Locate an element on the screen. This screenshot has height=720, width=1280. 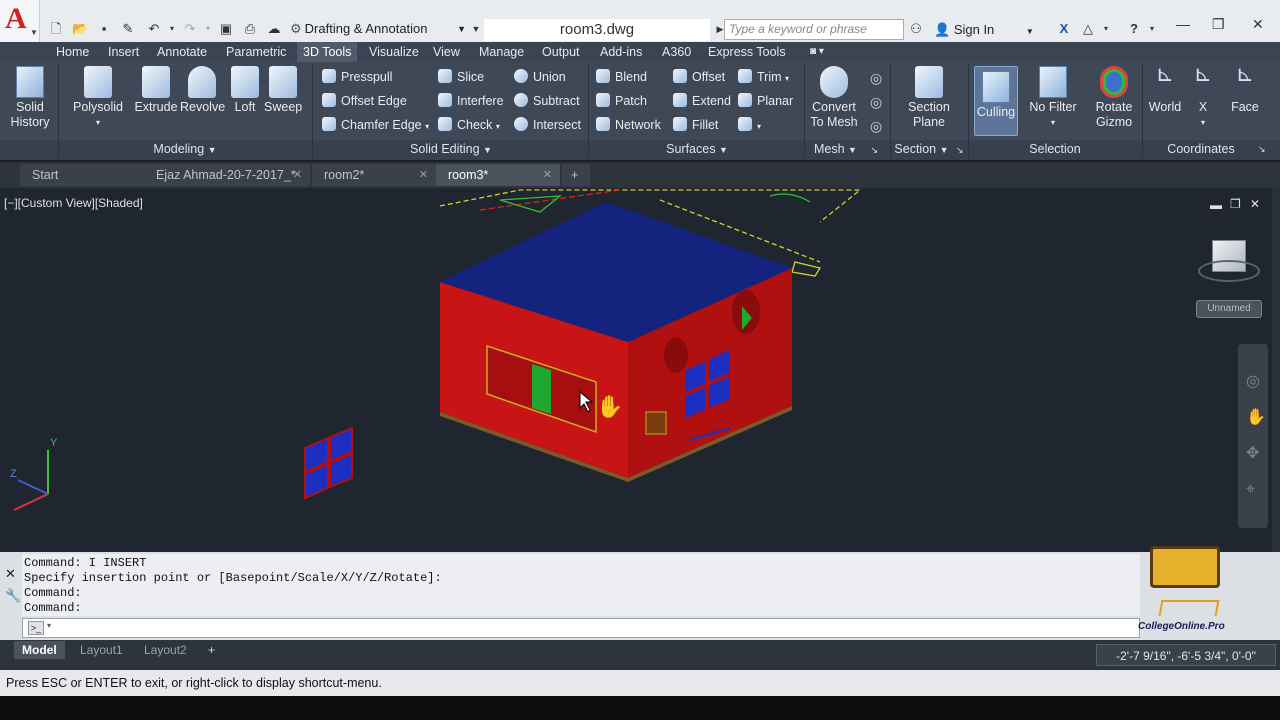
tab-layout1: Layout1 is located at coordinates (101, 650).